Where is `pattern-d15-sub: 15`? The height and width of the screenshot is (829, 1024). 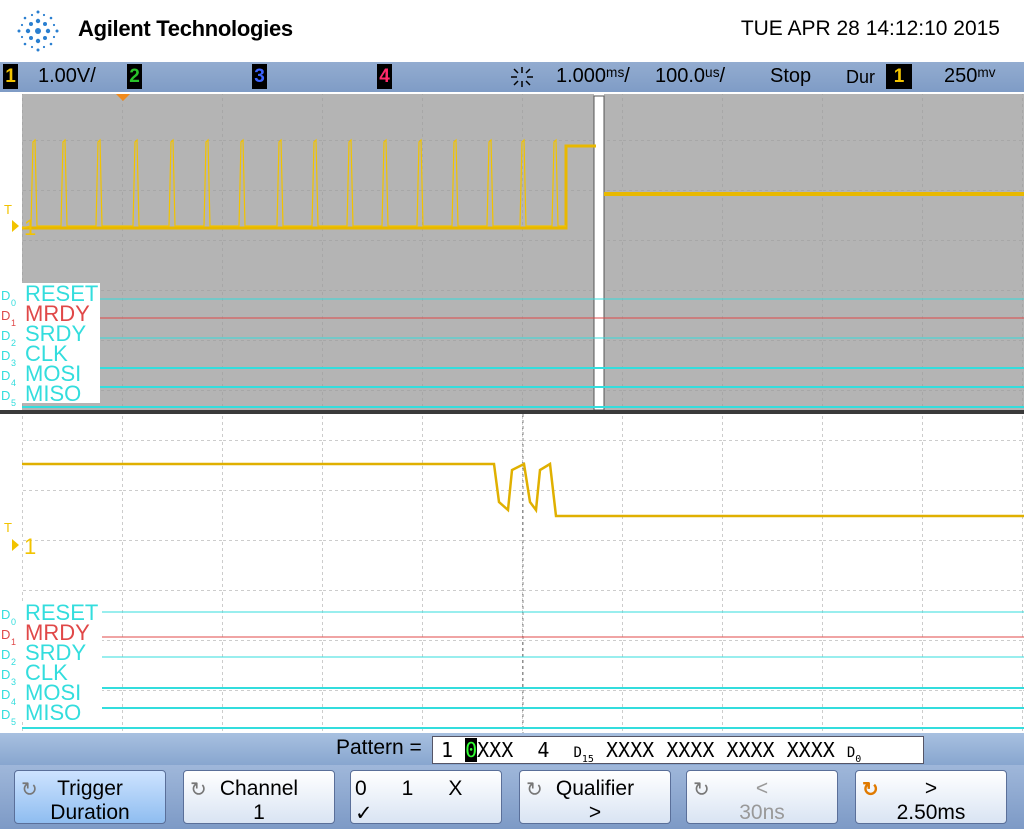
pattern-d15-sub: 15 is located at coordinates (587, 759).